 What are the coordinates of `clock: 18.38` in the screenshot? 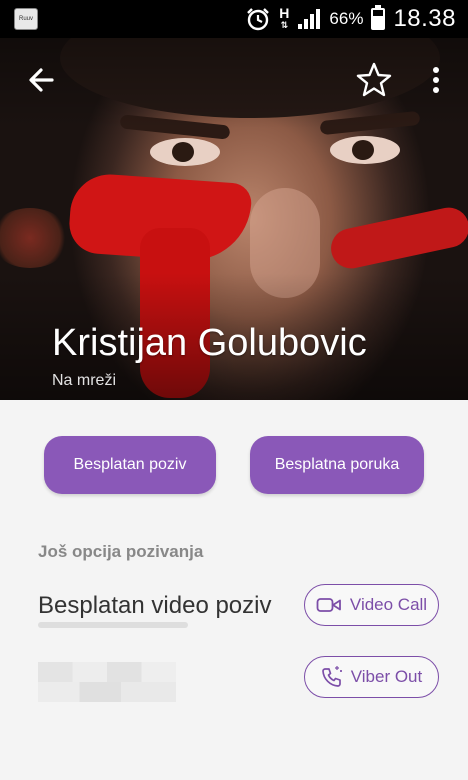 It's located at (424, 18).